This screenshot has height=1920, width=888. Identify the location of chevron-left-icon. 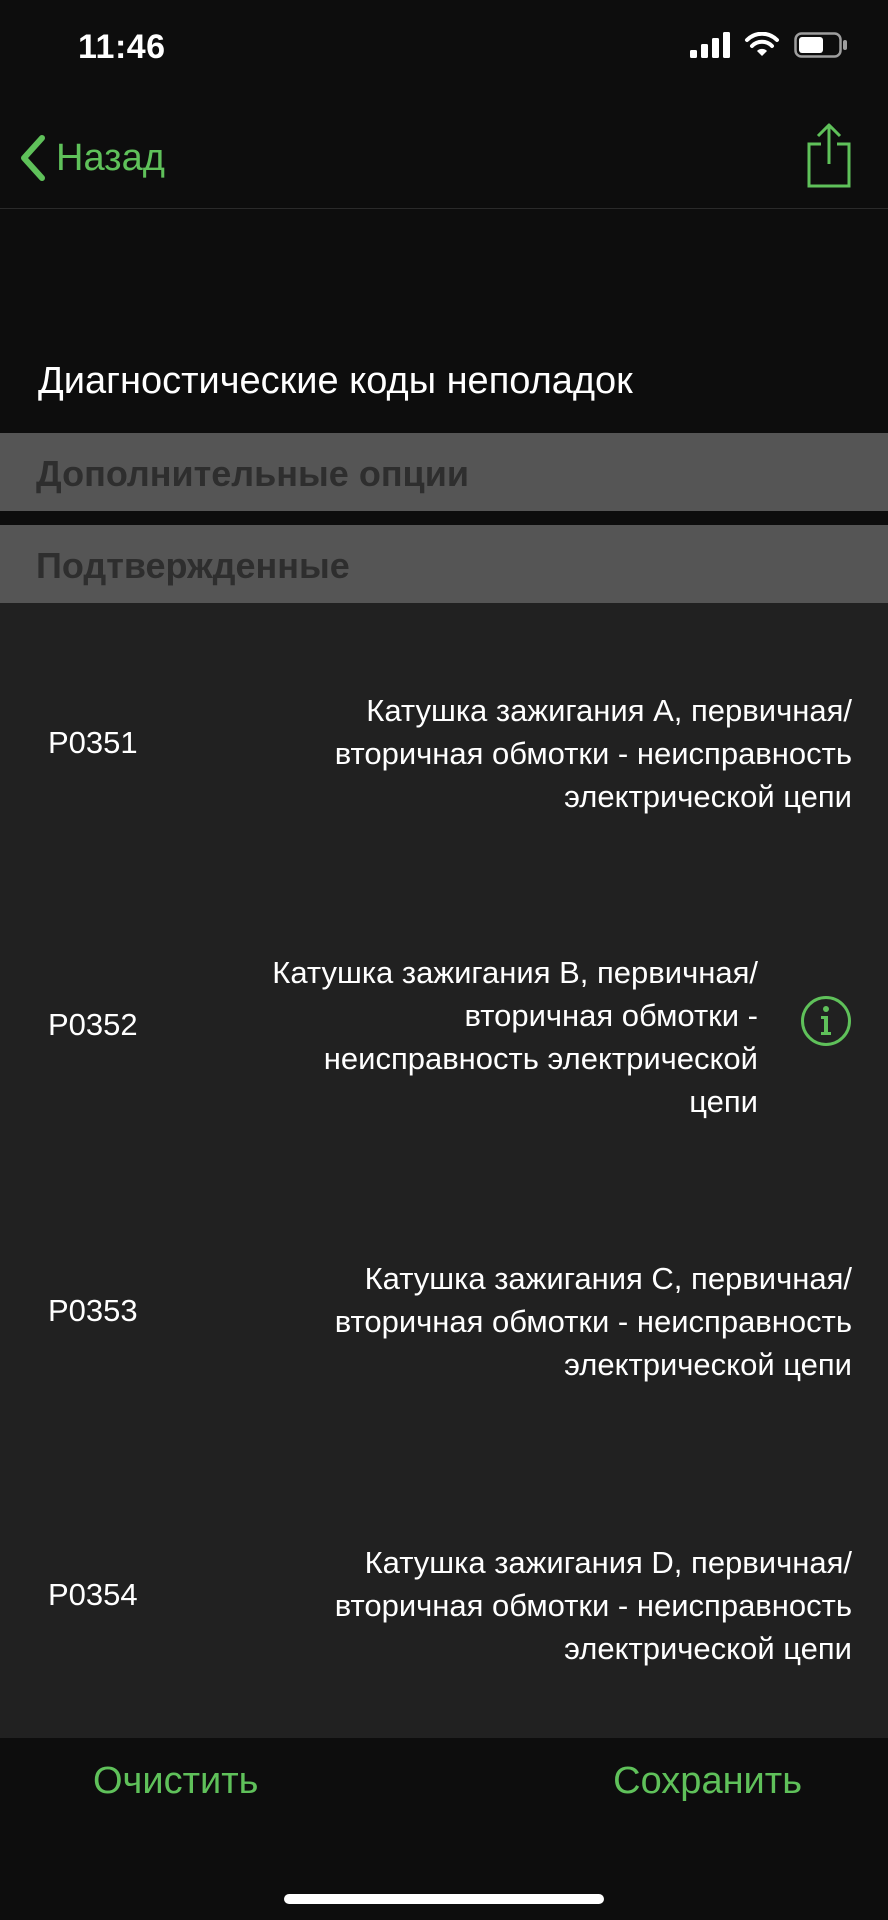
(33, 158).